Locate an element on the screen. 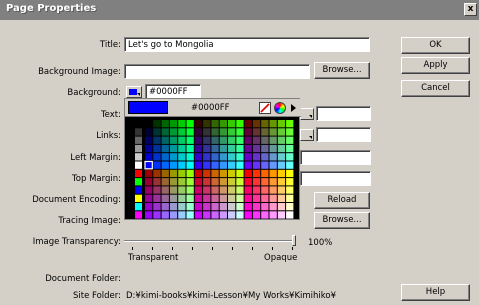 The image size is (479, 305). cancel-button: Cancel is located at coordinates (435, 88).